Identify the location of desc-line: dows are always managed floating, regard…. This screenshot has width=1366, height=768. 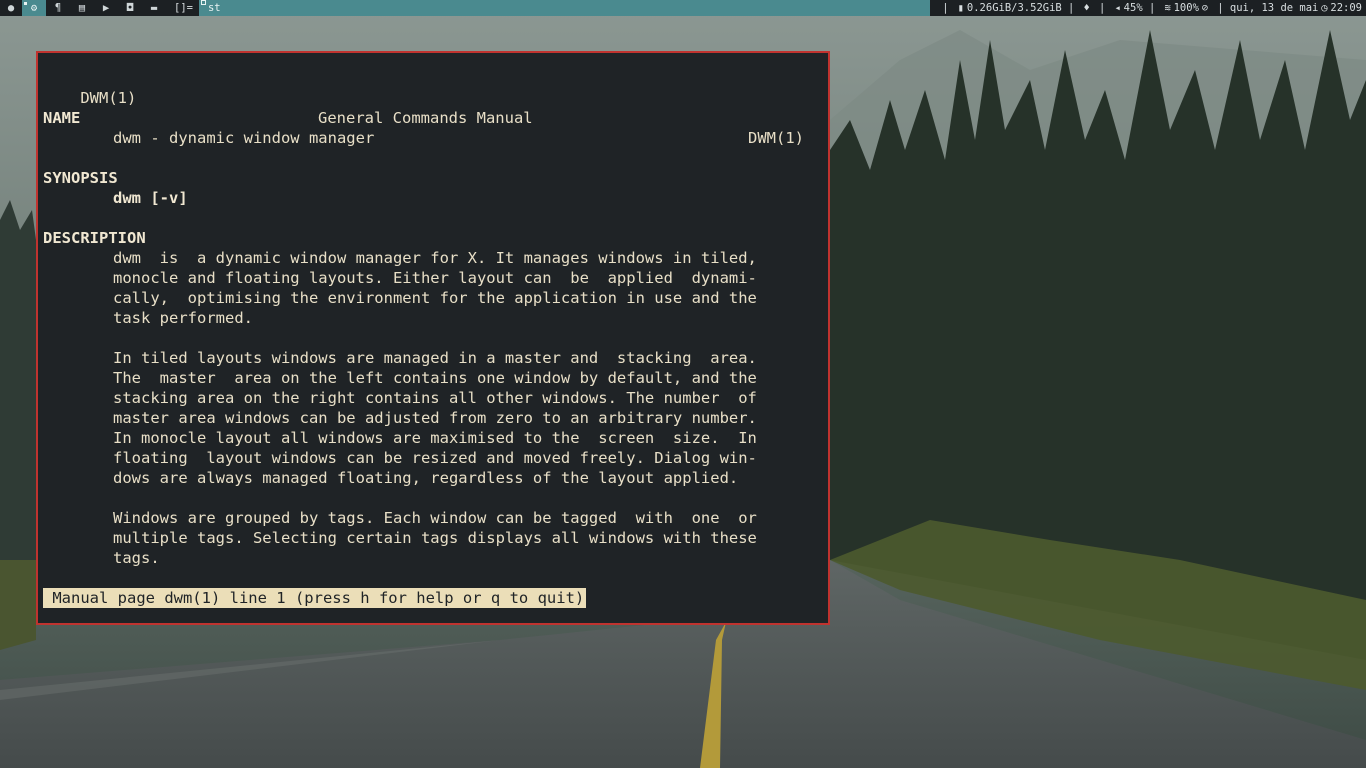
(426, 478).